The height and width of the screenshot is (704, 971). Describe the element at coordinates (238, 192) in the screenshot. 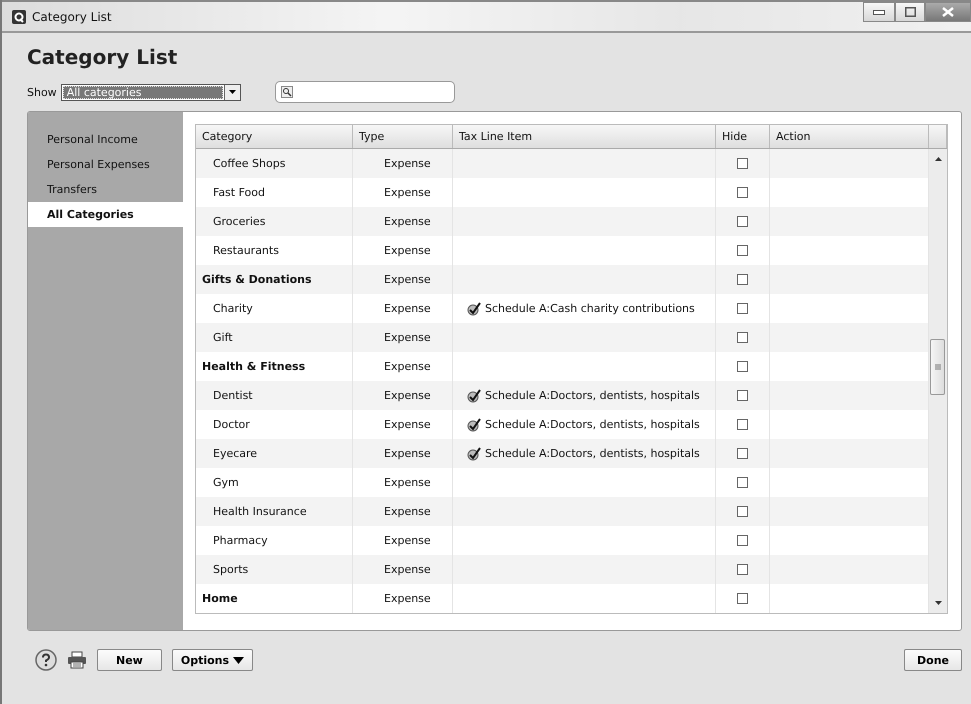

I see `category-name: Fast Food` at that location.